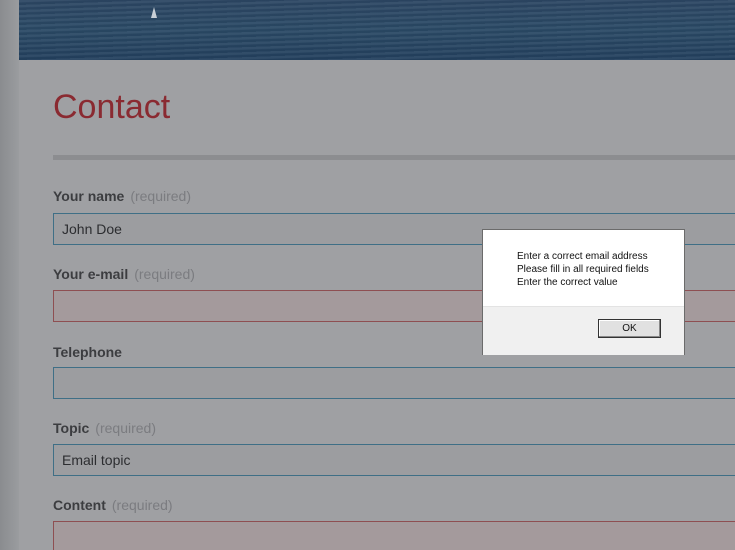 This screenshot has height=550, width=735. Describe the element at coordinates (582, 256) in the screenshot. I see `alert-message-line: Enter a correct email address` at that location.